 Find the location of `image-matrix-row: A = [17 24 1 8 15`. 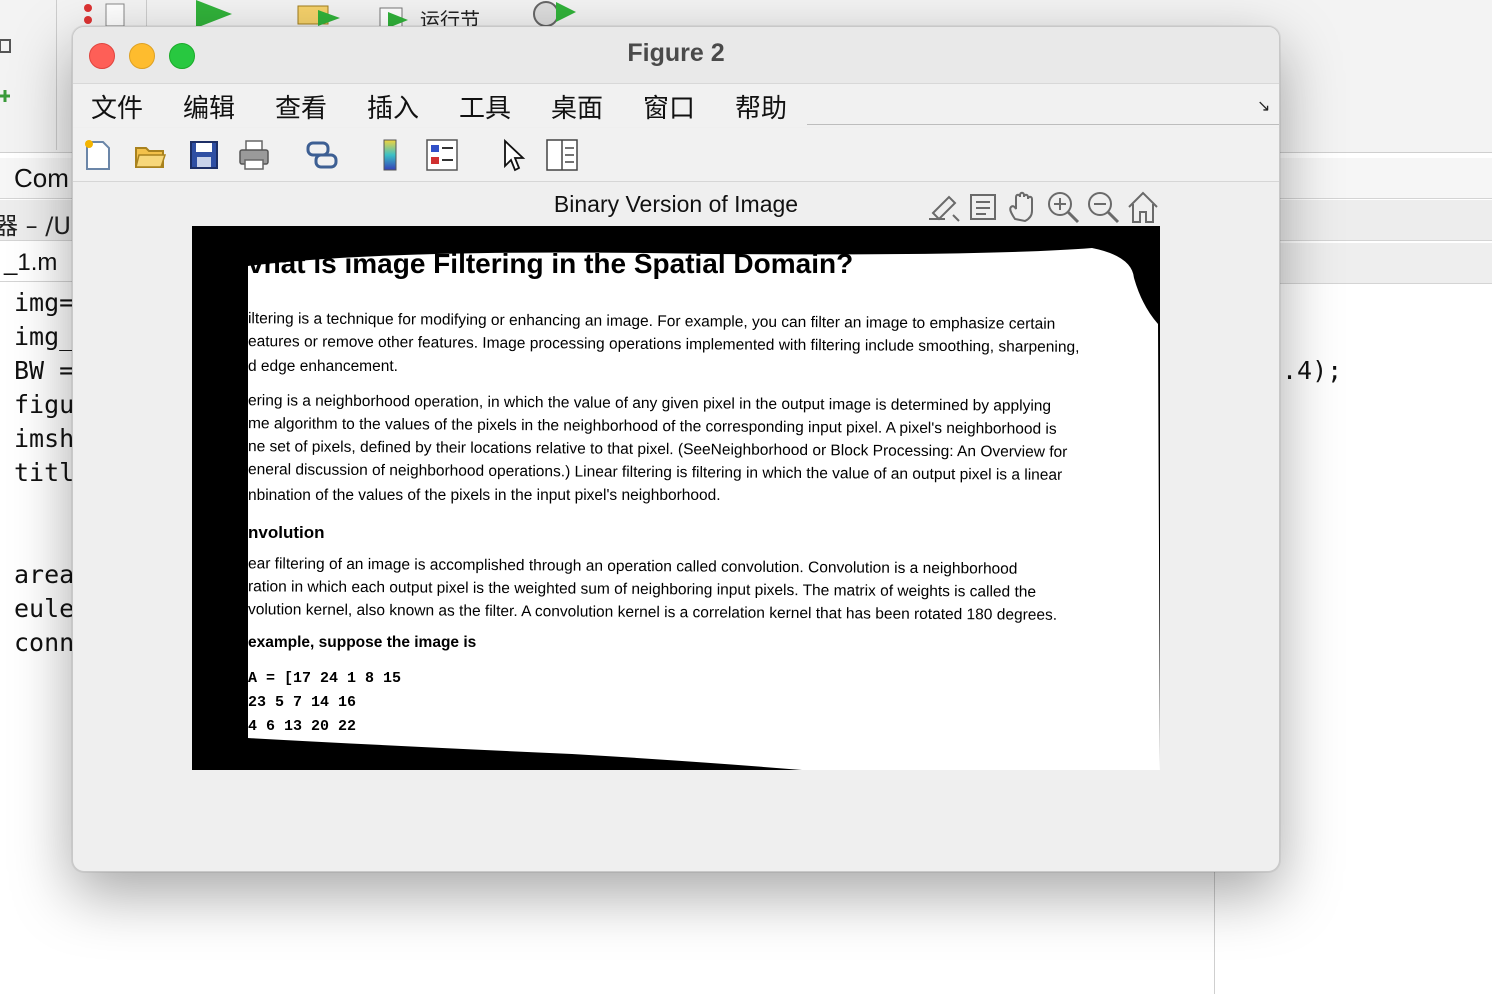

image-matrix-row: A = [17 24 1 8 15 is located at coordinates (325, 678).